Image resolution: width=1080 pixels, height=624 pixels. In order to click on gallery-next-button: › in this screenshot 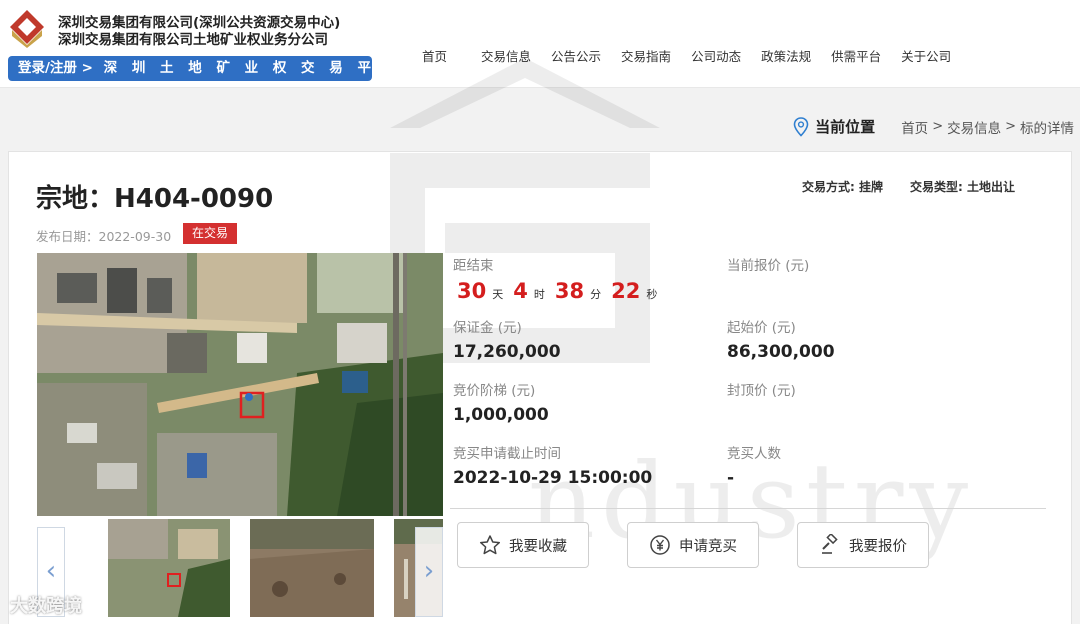, I will do `click(429, 572)`.